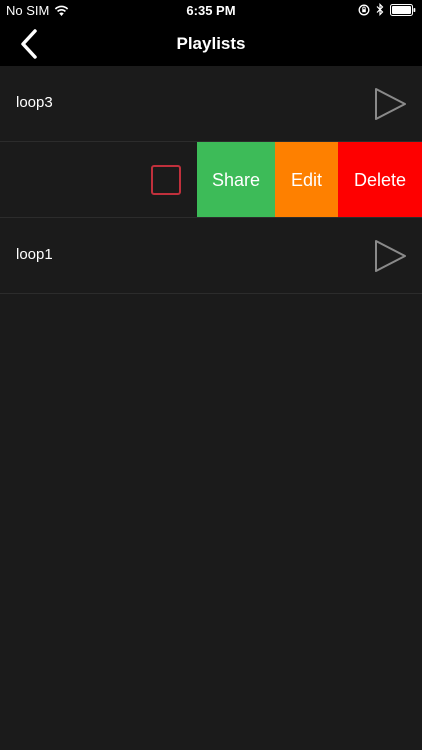  I want to click on edit-button: Edit, so click(306, 179).